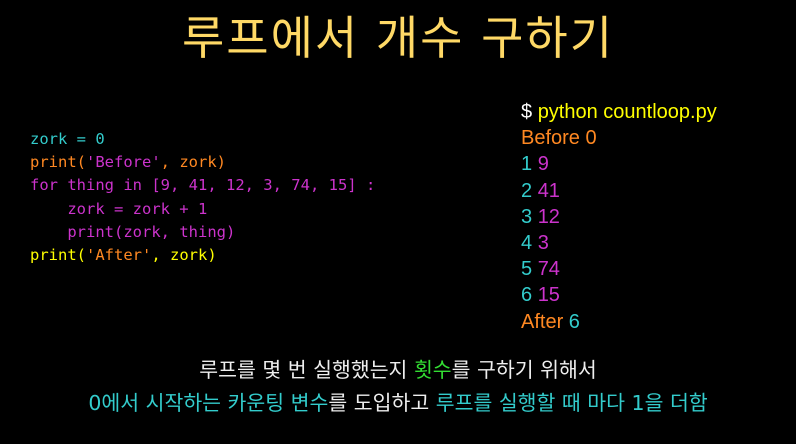 Image resolution: width=796 pixels, height=444 pixels. I want to click on code-line: for thing in [9, 41, 12, 3, 74, 15] :, so click(202, 185).